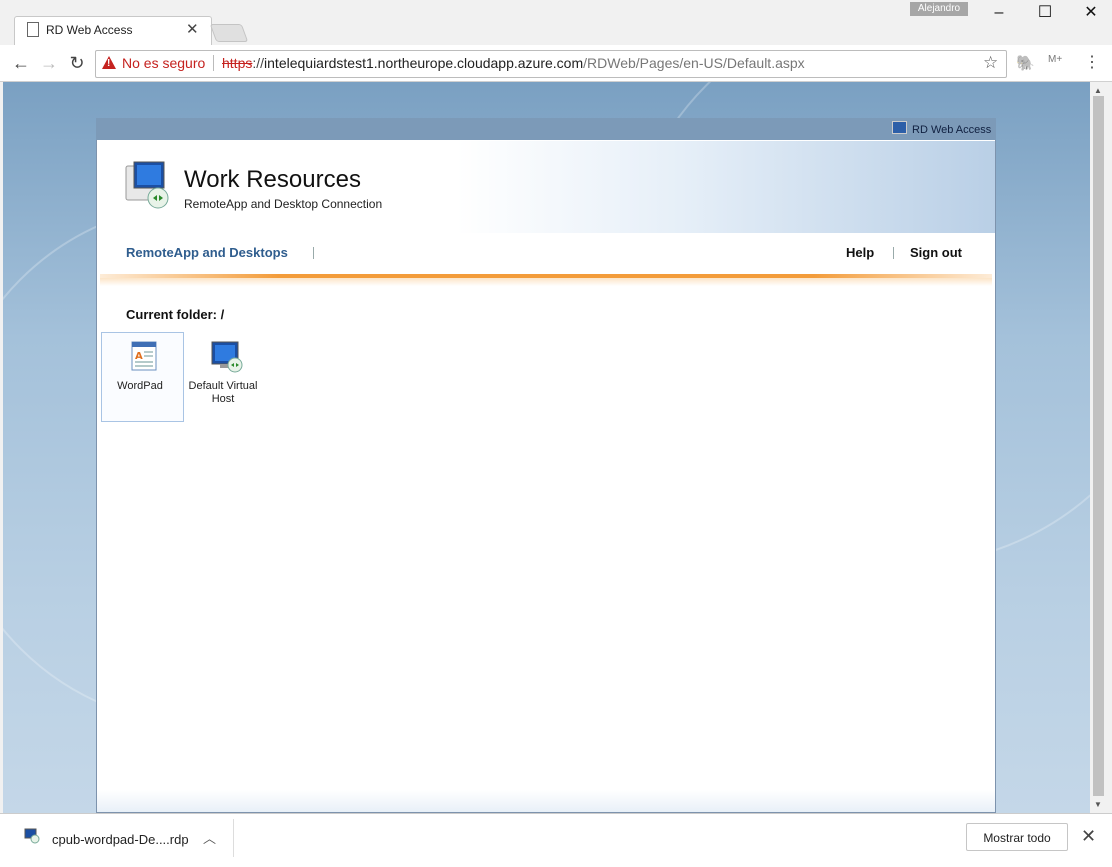  Describe the element at coordinates (899, 127) in the screenshot. I see `rdweb-small-icon` at that location.